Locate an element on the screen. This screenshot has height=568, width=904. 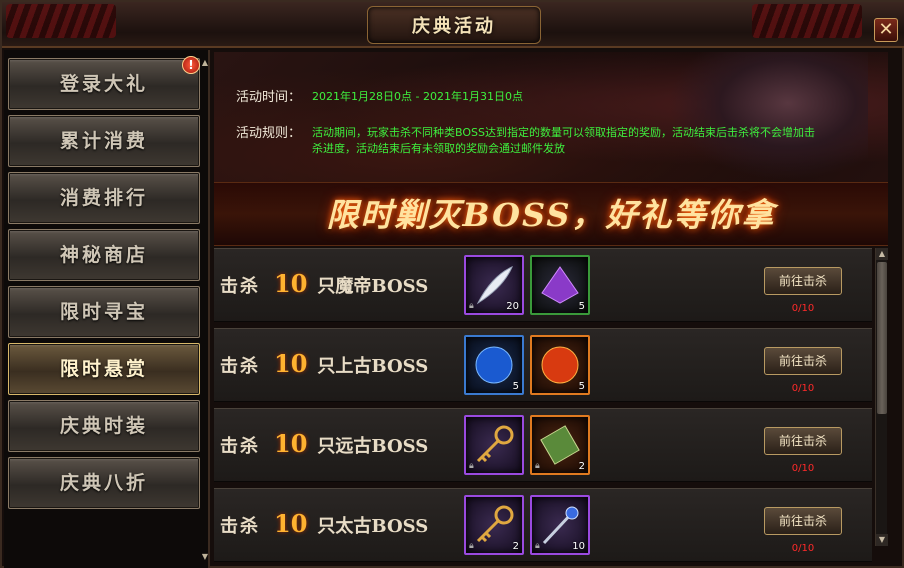
item-quantity: 20 is located at coordinates (512, 306).